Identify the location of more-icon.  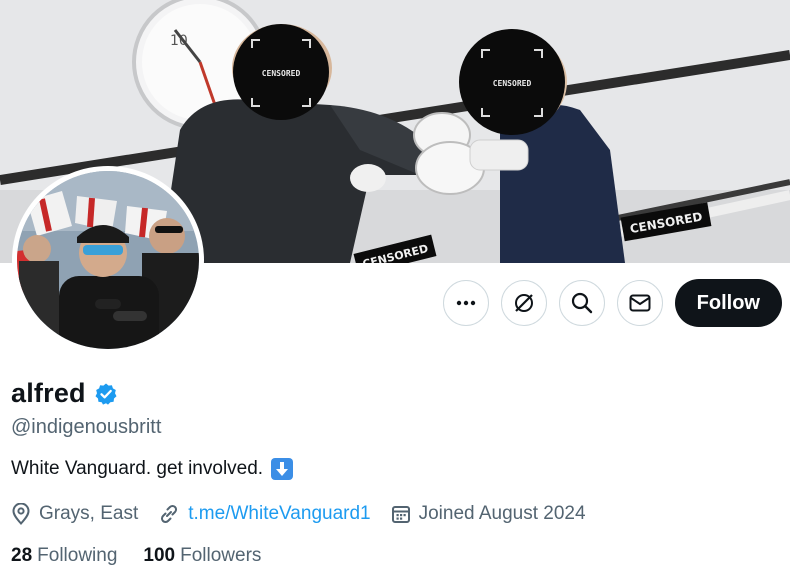
(465, 303).